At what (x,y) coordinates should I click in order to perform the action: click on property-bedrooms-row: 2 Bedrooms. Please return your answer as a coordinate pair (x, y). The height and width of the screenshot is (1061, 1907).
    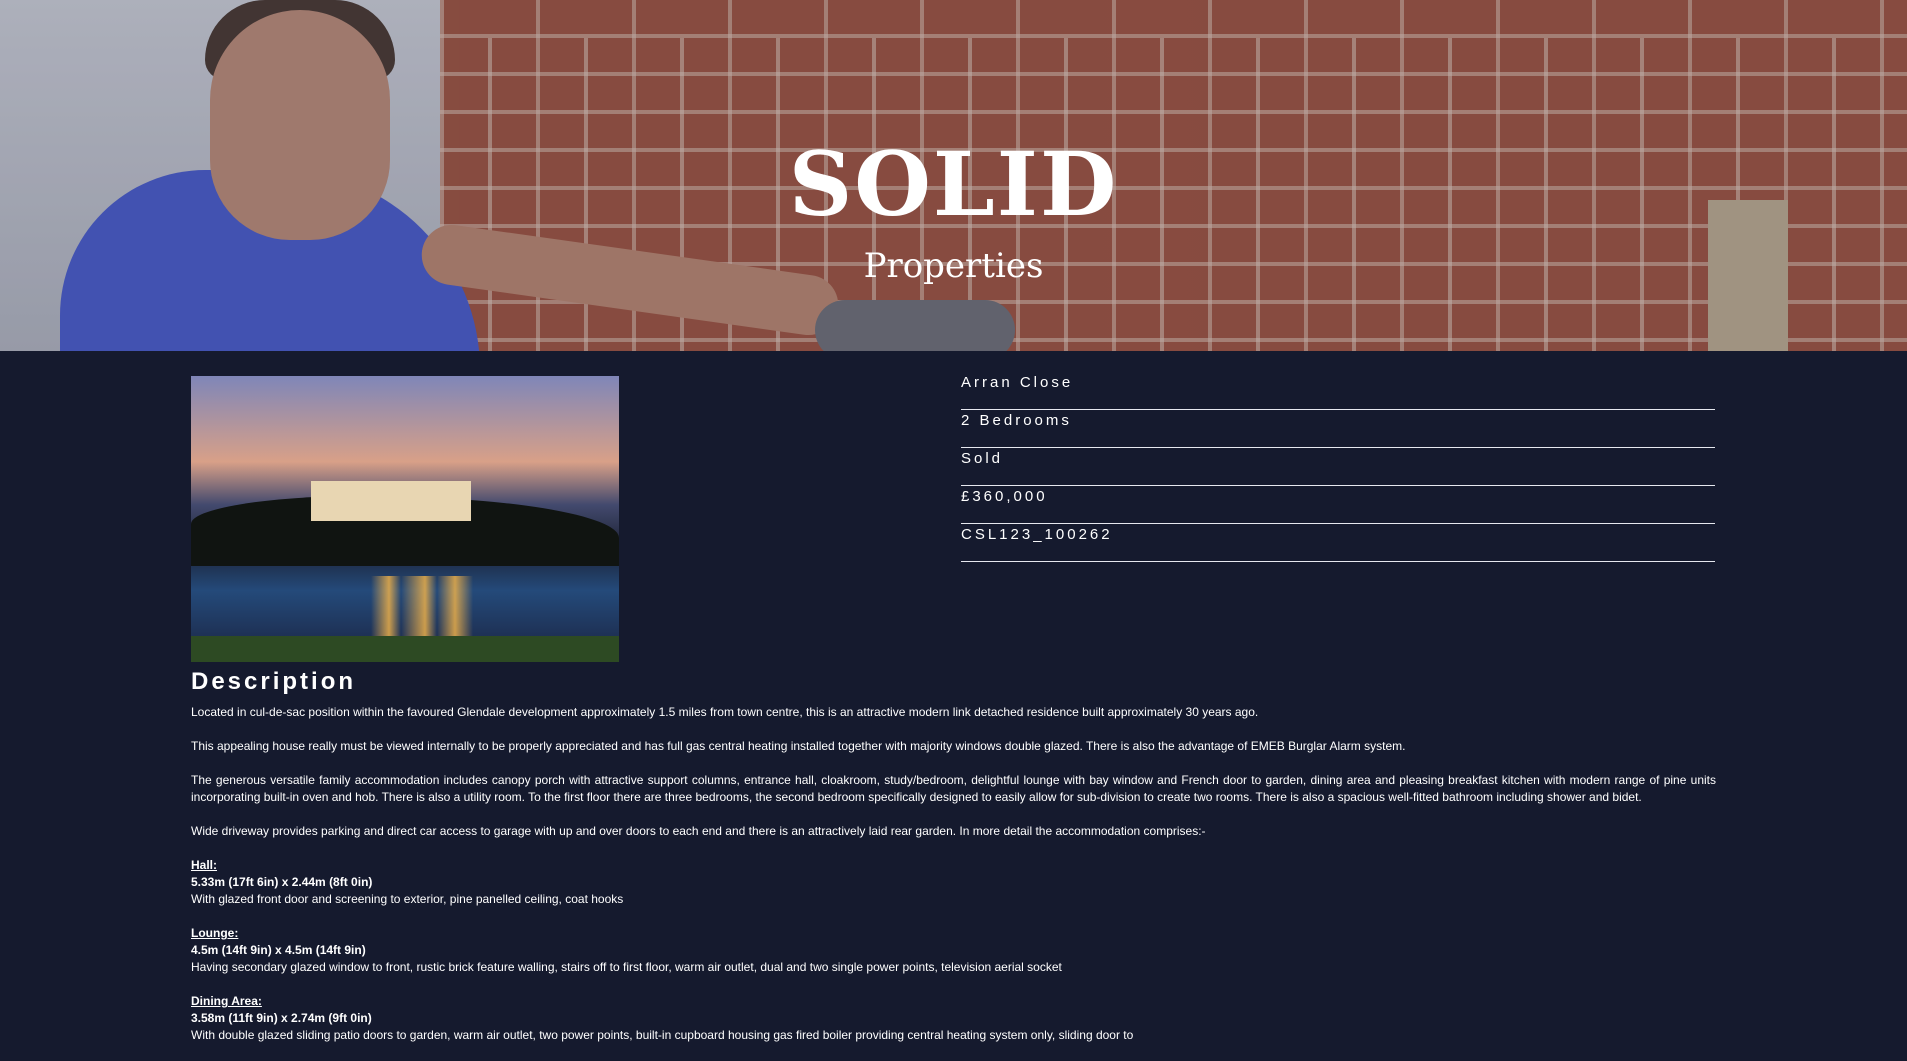
    Looking at the image, I should click on (1338, 429).